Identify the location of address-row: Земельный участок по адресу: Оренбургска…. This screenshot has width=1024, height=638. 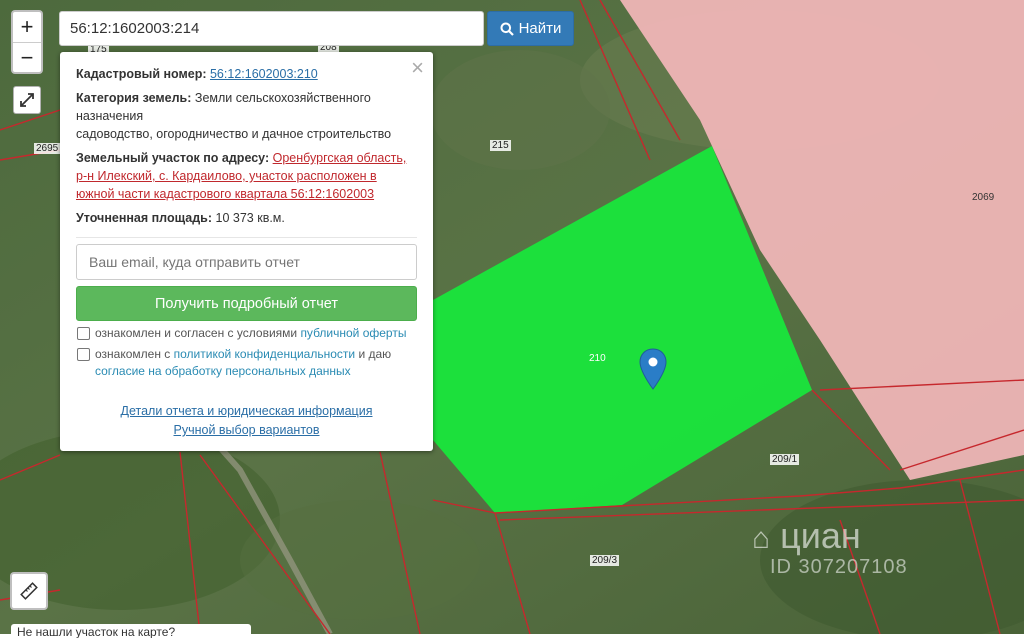
(246, 176).